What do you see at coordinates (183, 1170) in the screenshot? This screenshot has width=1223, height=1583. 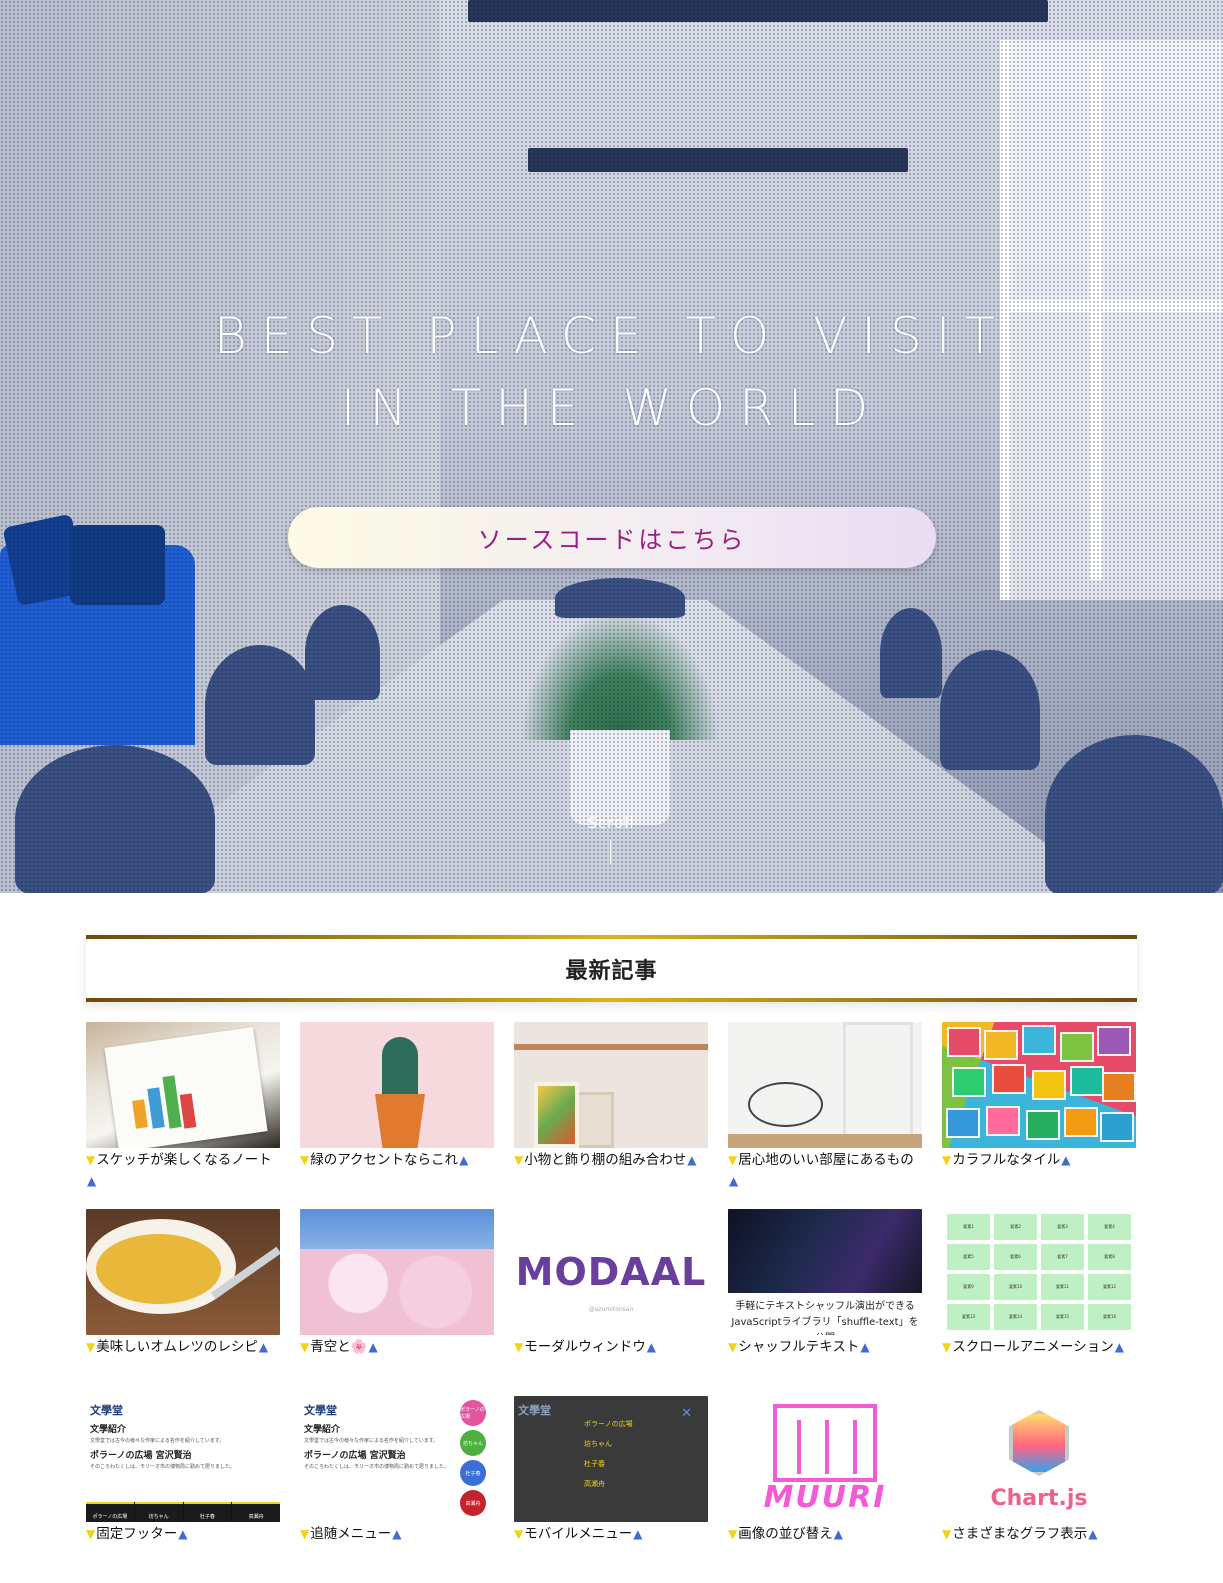 I see `article-title: ▼スケッチが楽しくなるノート ▲` at bounding box center [183, 1170].